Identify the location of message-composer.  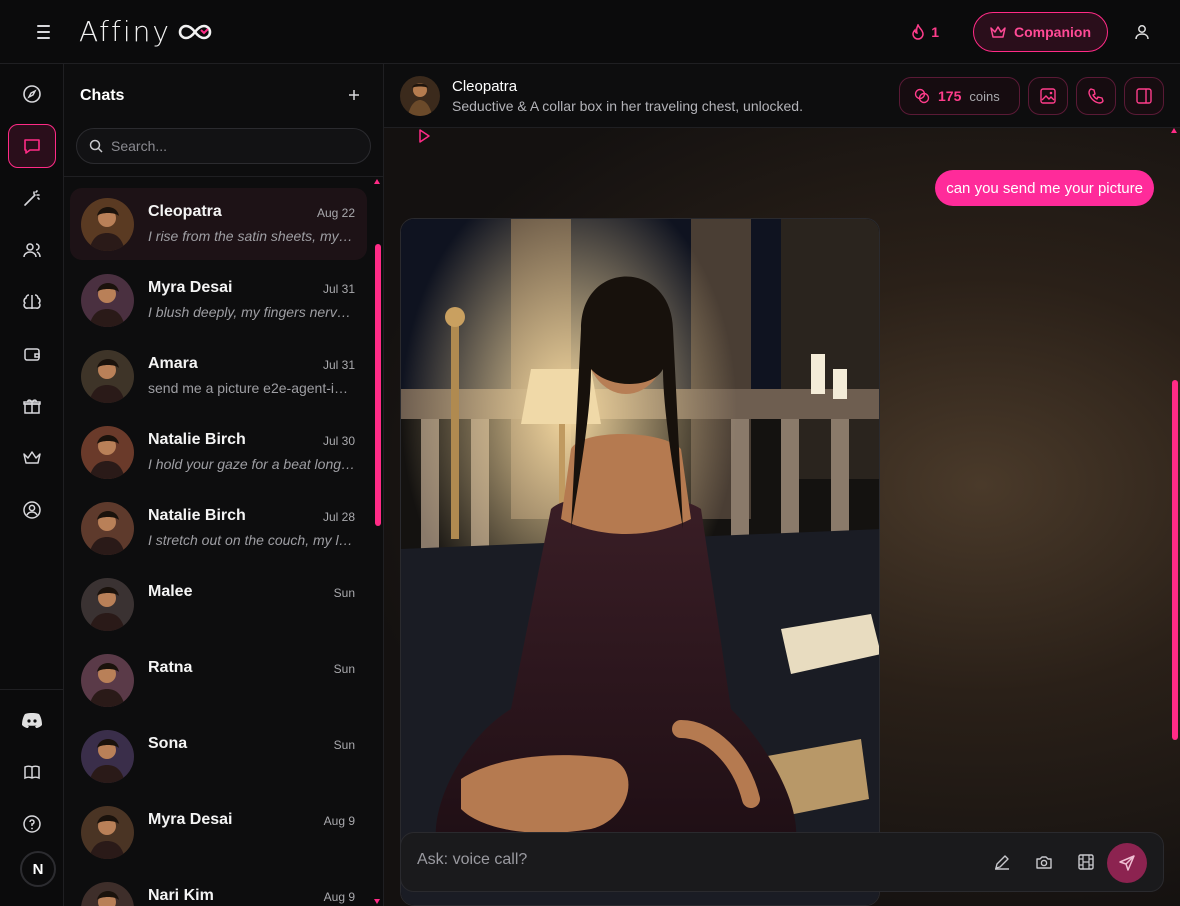
(782, 862).